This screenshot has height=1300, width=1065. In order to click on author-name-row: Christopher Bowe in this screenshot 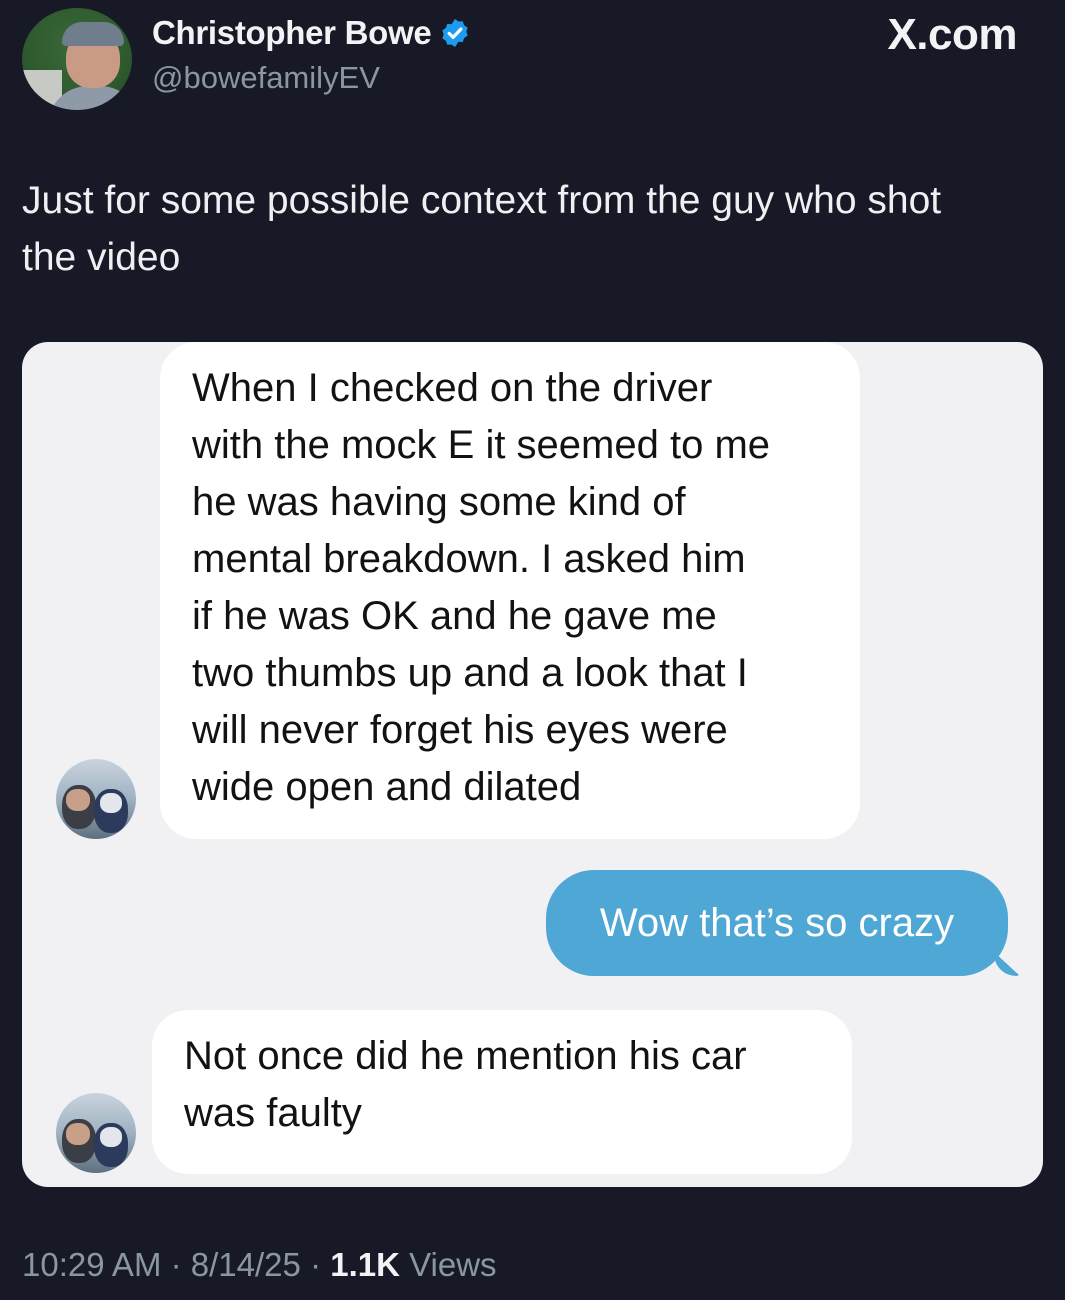, I will do `click(311, 33)`.